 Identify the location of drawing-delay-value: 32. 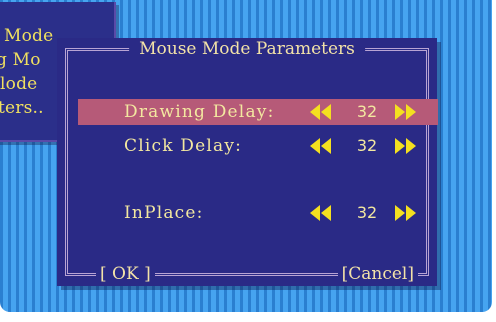
(367, 111).